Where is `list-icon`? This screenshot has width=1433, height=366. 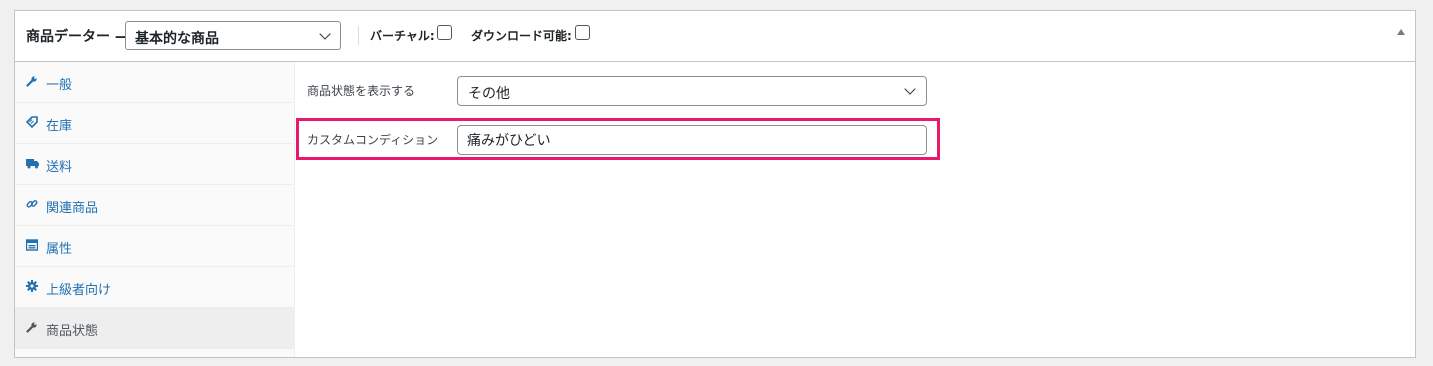
list-icon is located at coordinates (32, 245).